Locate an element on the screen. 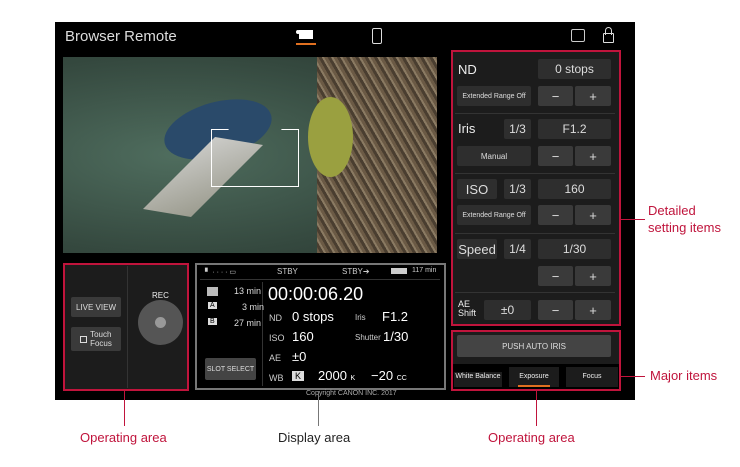  slot-select-button: SLOT SELECT is located at coordinates (230, 369).